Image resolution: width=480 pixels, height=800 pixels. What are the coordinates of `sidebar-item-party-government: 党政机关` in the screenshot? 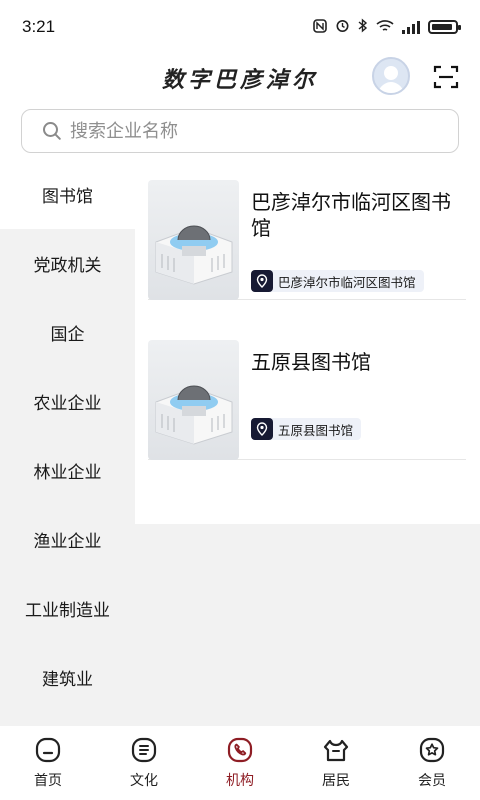 It's located at (67, 263).